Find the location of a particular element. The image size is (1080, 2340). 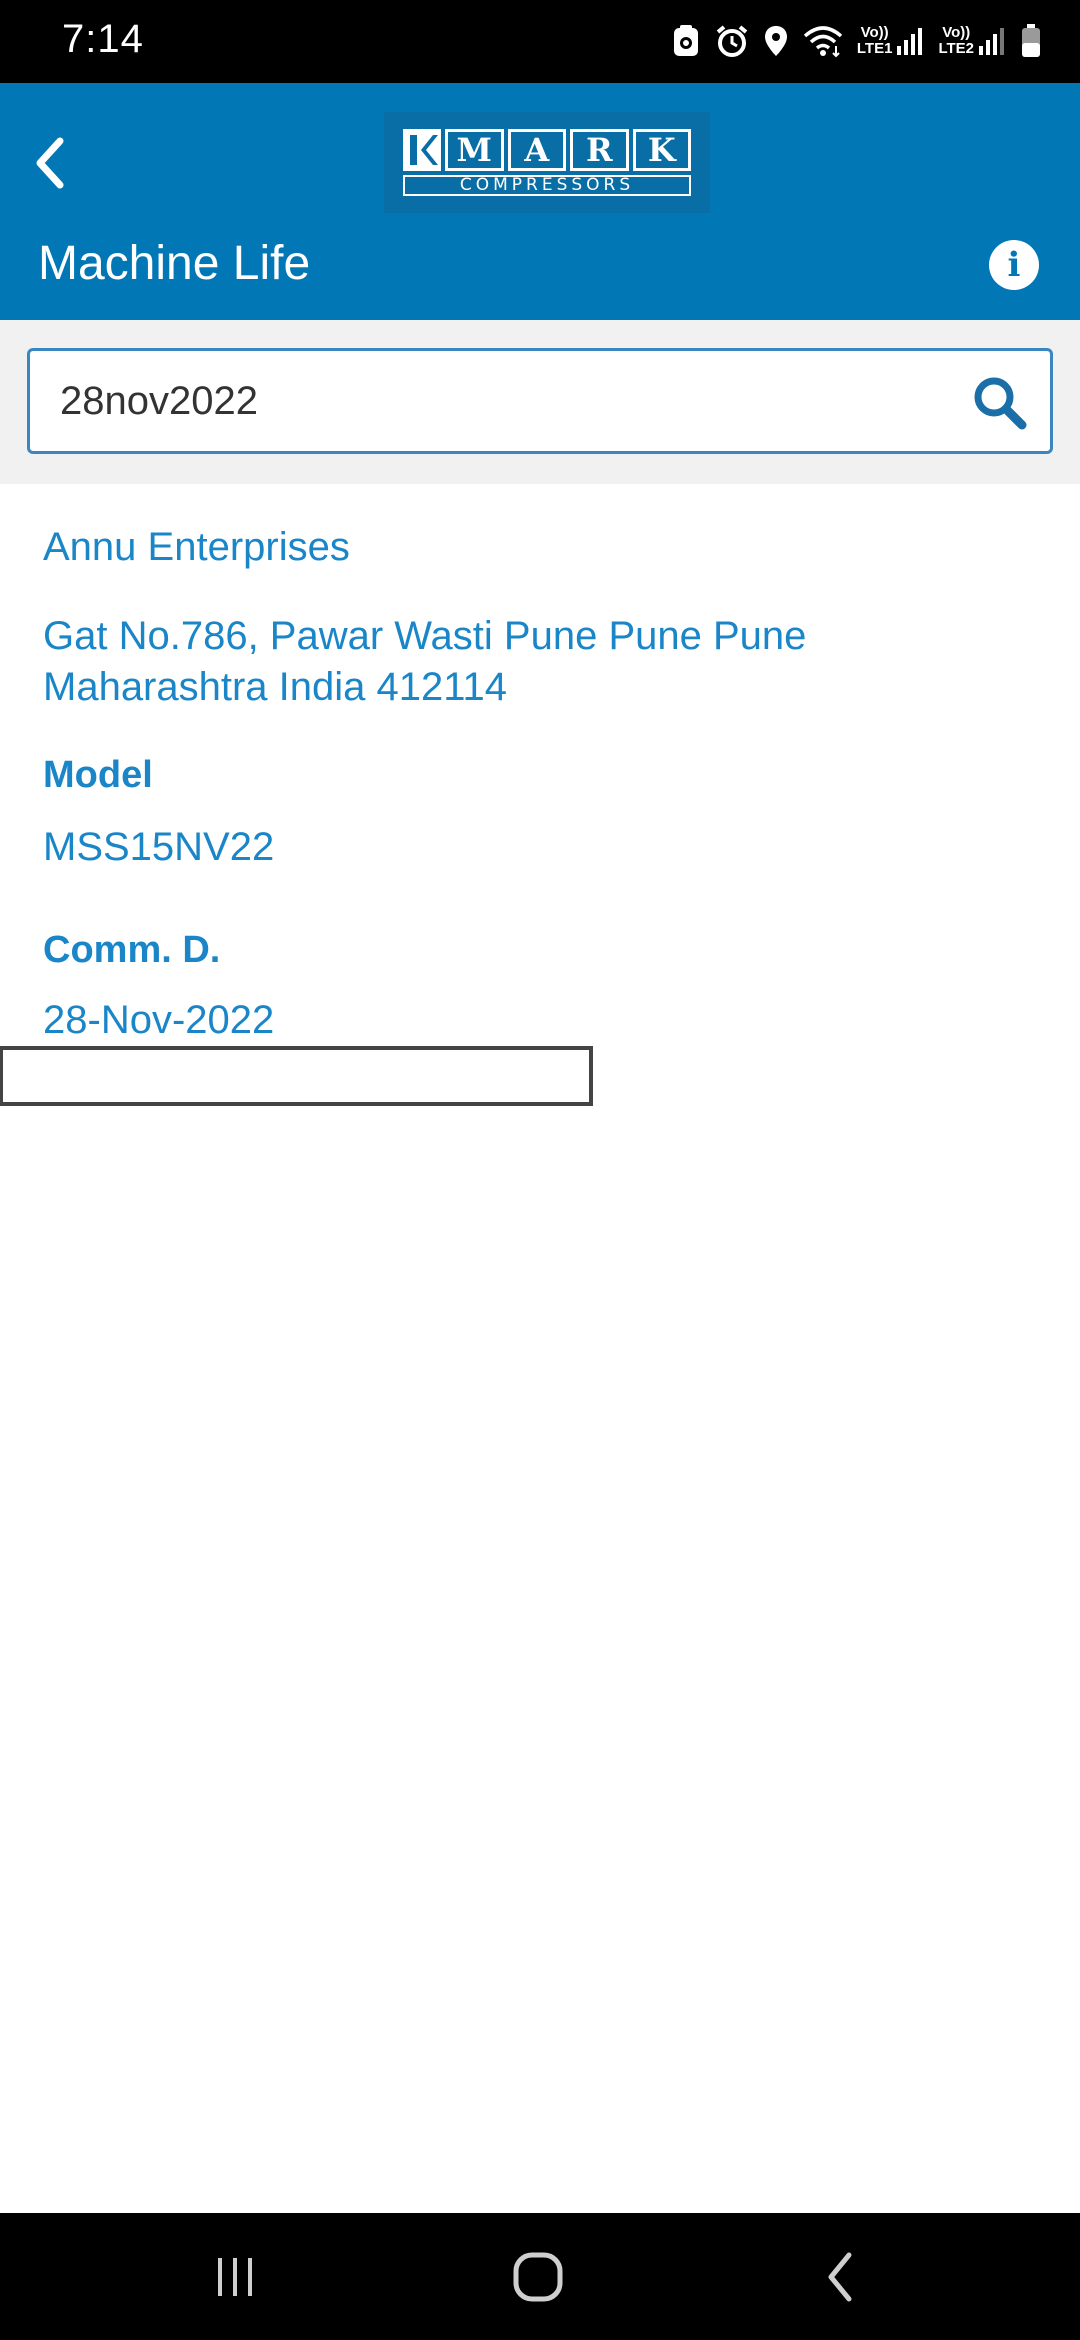

search-area is located at coordinates (540, 402).